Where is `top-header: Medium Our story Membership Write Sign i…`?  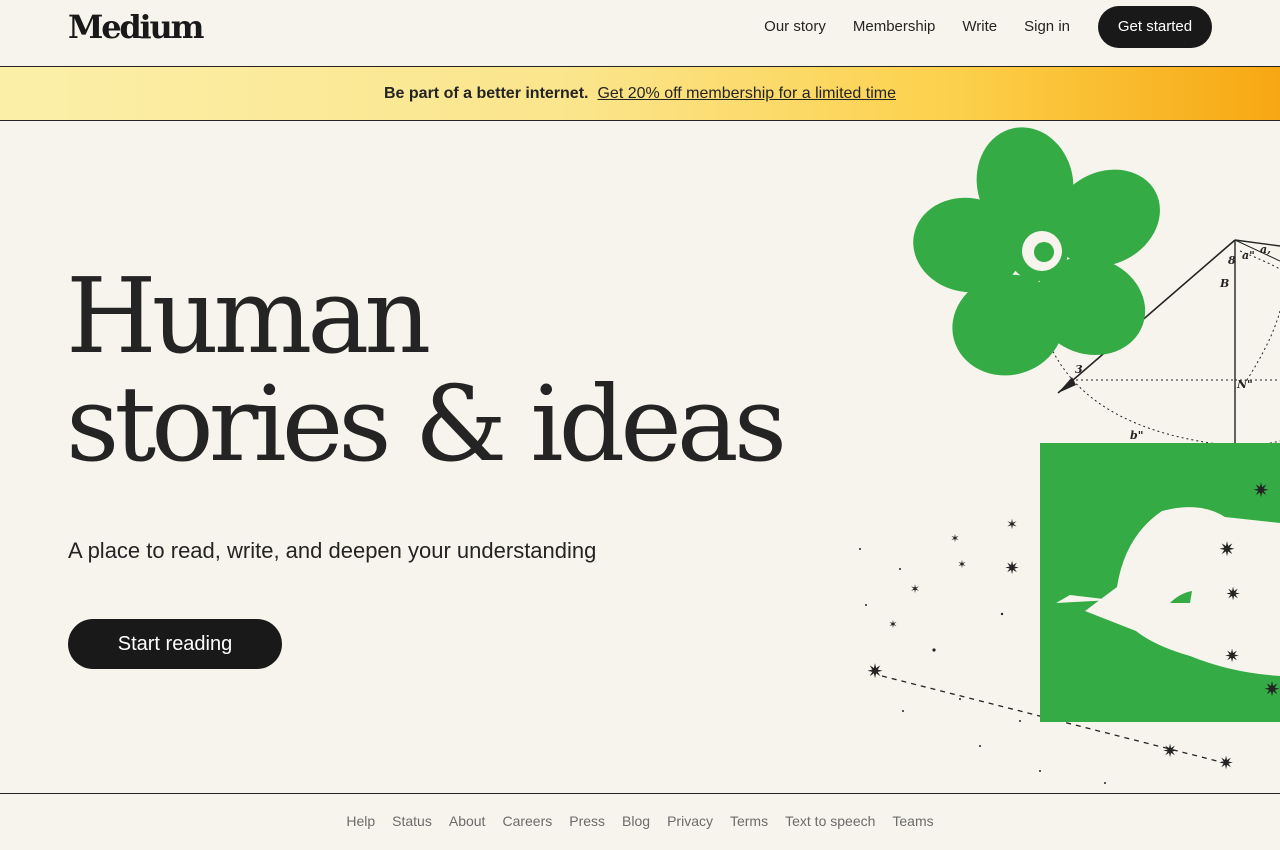 top-header: Medium Our story Membership Write Sign i… is located at coordinates (640, 33).